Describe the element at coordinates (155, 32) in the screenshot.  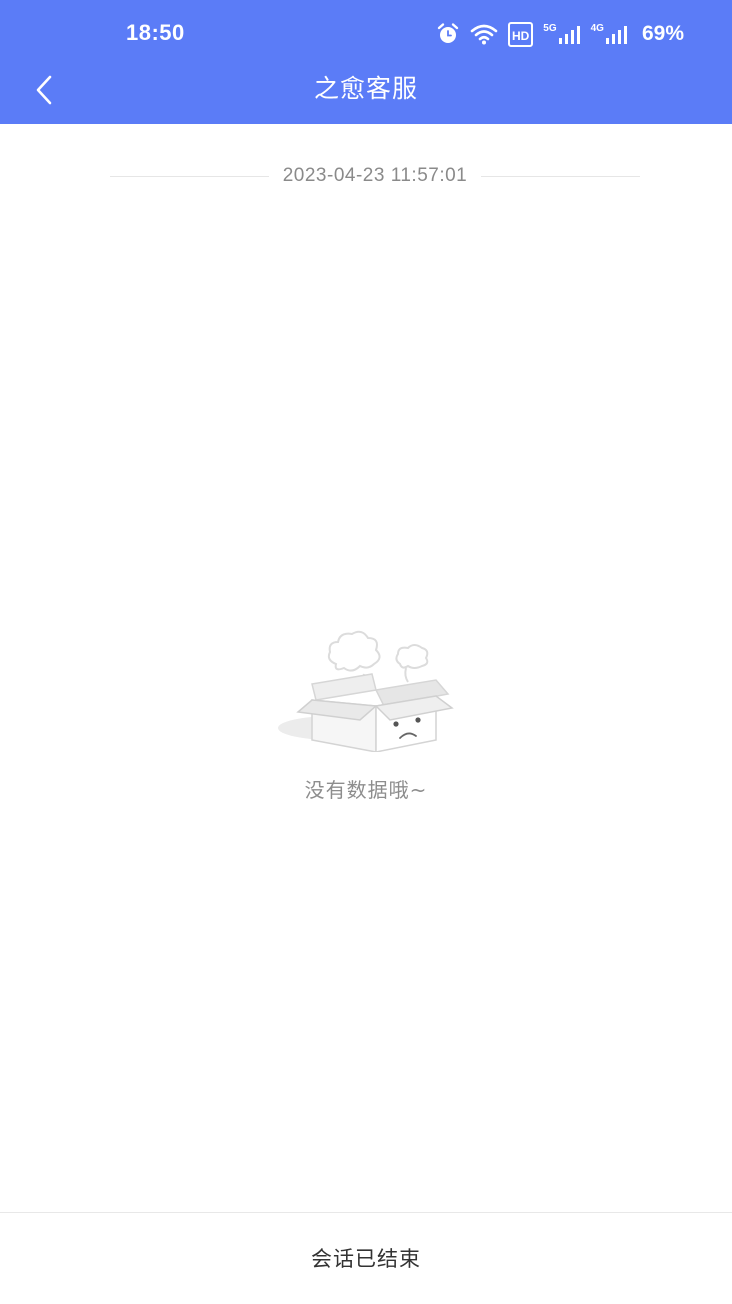
I see `status-time: 18:50` at that location.